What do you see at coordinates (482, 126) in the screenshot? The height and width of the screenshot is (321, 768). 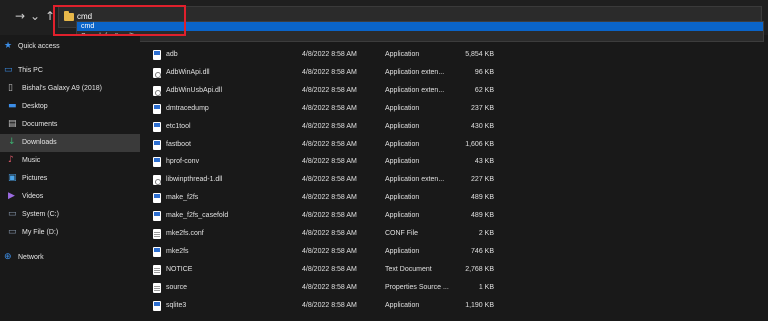 I see `file-size: 430 KB` at bounding box center [482, 126].